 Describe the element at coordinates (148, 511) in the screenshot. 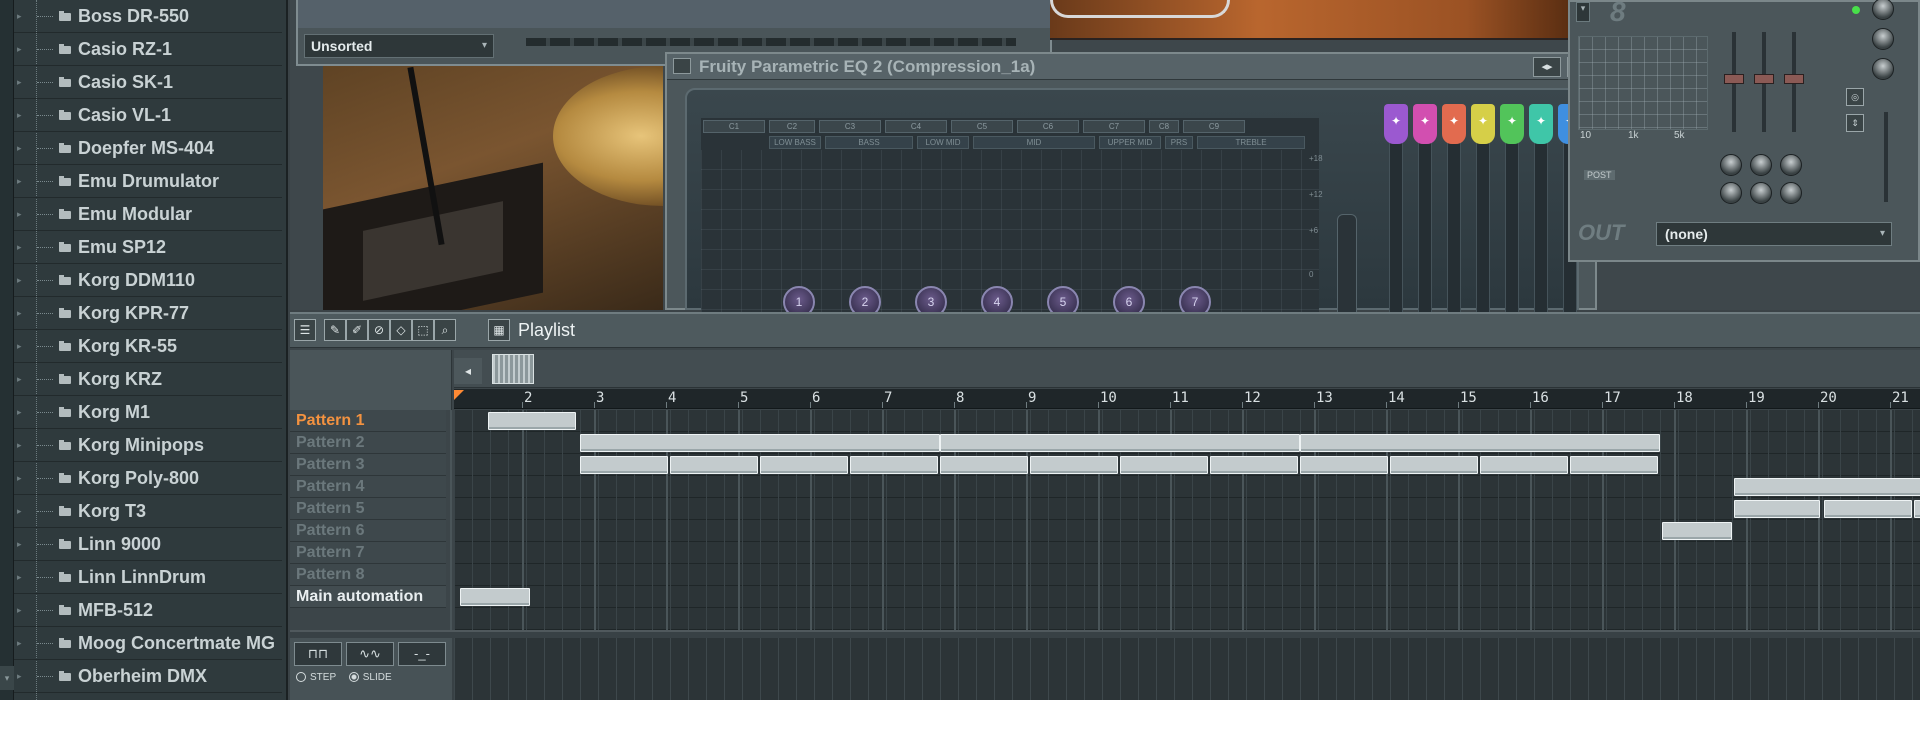

I see `browser-folder: ▸ Korg T3` at that location.